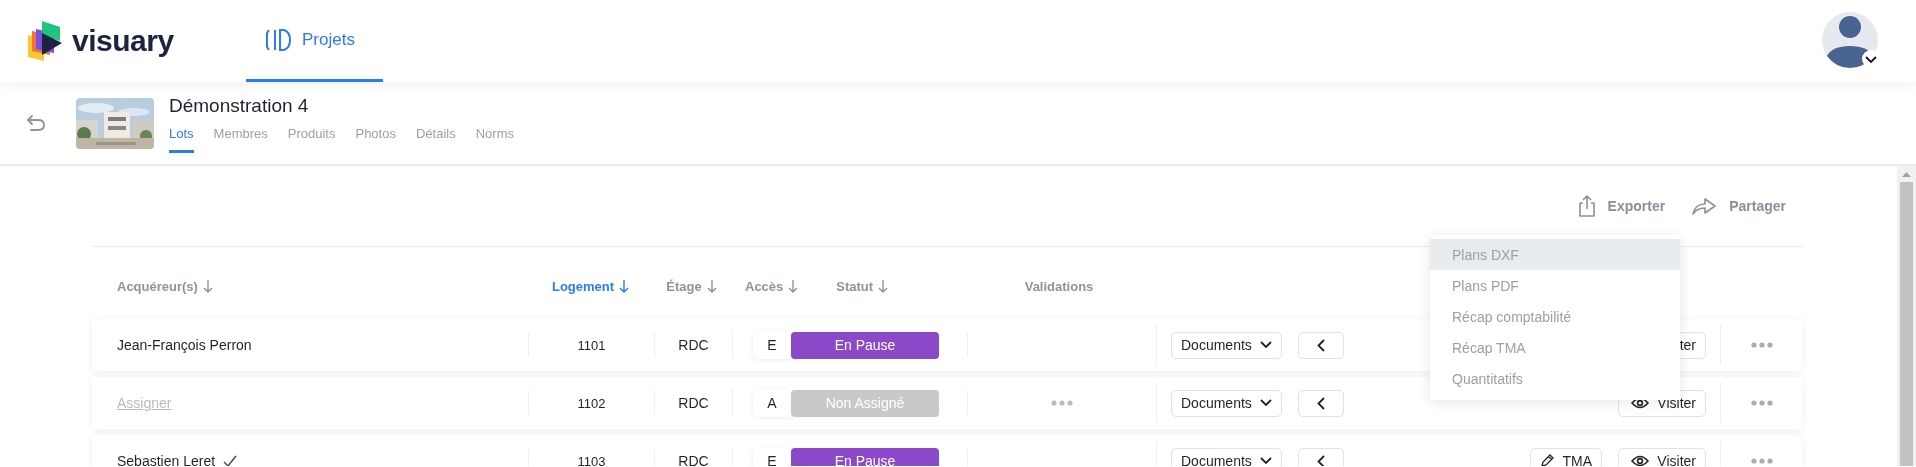 The height and width of the screenshot is (467, 1916). Describe the element at coordinates (591, 459) in the screenshot. I see `table-cell: 1103` at that location.